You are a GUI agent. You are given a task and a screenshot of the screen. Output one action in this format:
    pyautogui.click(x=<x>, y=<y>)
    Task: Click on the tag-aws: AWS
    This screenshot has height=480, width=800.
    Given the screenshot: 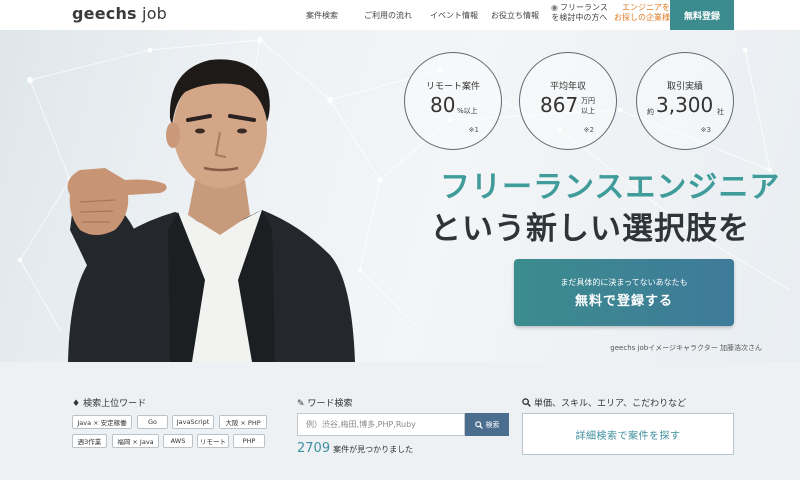 What is the action you would take?
    pyautogui.click(x=178, y=441)
    